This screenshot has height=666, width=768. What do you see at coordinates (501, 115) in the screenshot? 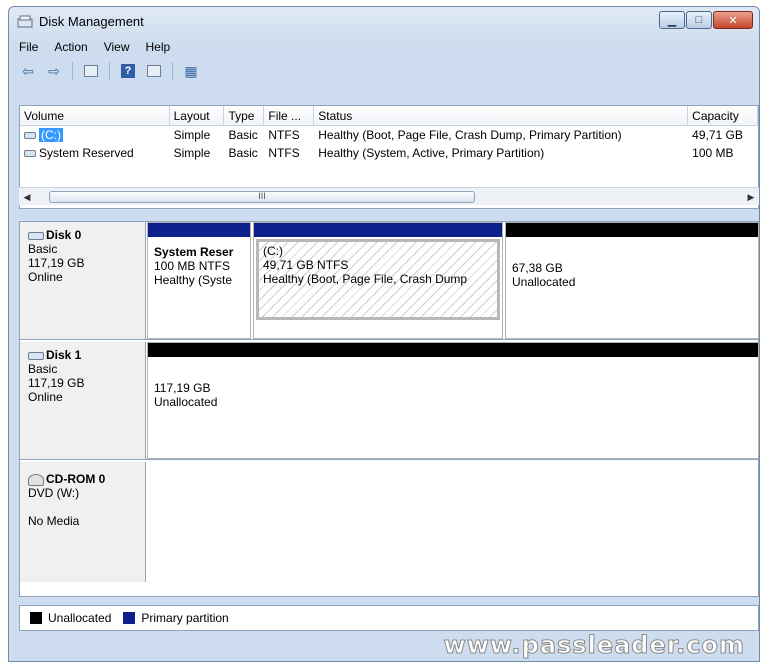
I see `column-status: Status` at bounding box center [501, 115].